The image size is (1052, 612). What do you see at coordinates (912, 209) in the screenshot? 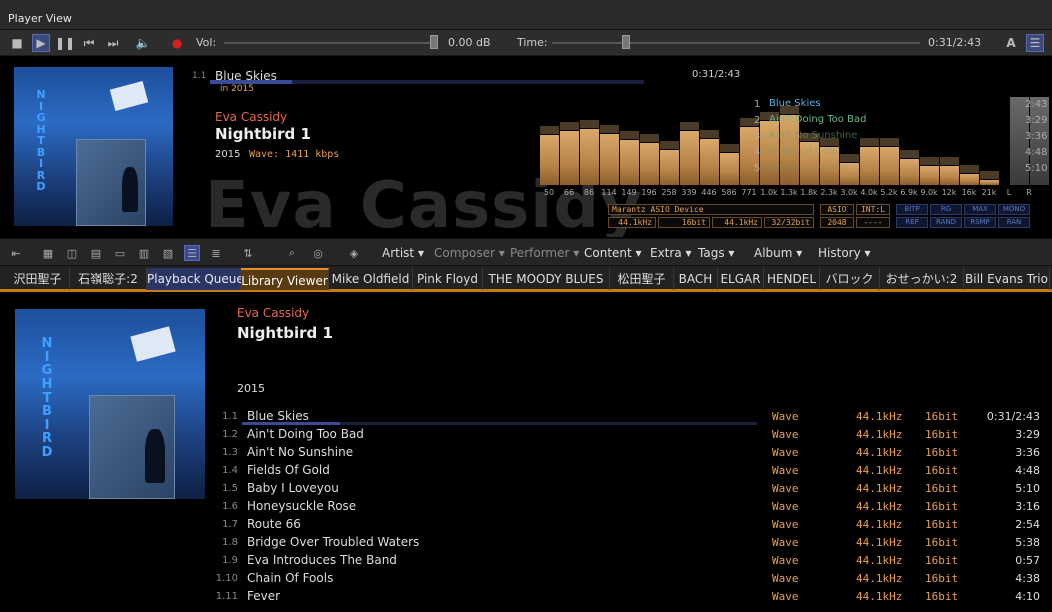
I see `output-flag: BITP` at bounding box center [912, 209].